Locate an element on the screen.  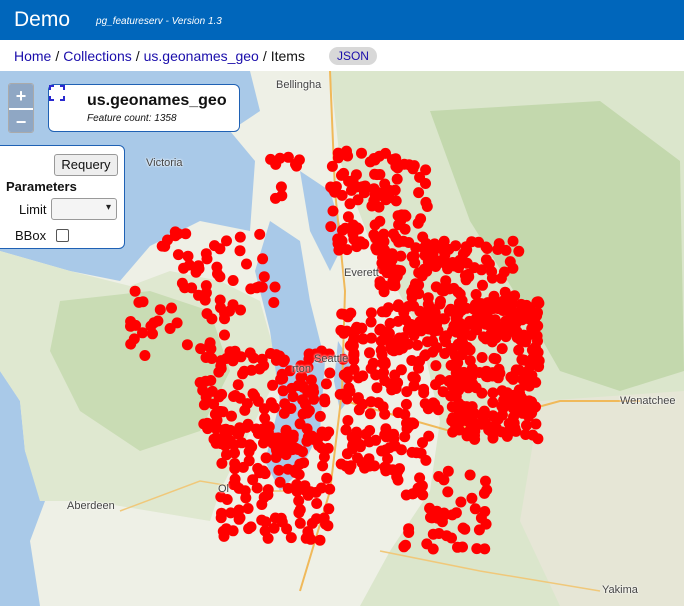
bbox-checkbox is located at coordinates (62, 235).